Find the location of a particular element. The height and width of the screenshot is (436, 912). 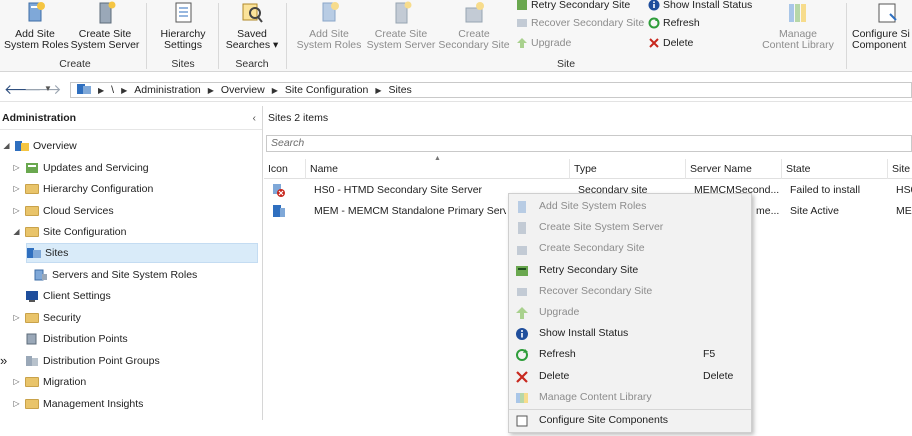

menu-item-delete: Delete Delete is located at coordinates (630, 376).